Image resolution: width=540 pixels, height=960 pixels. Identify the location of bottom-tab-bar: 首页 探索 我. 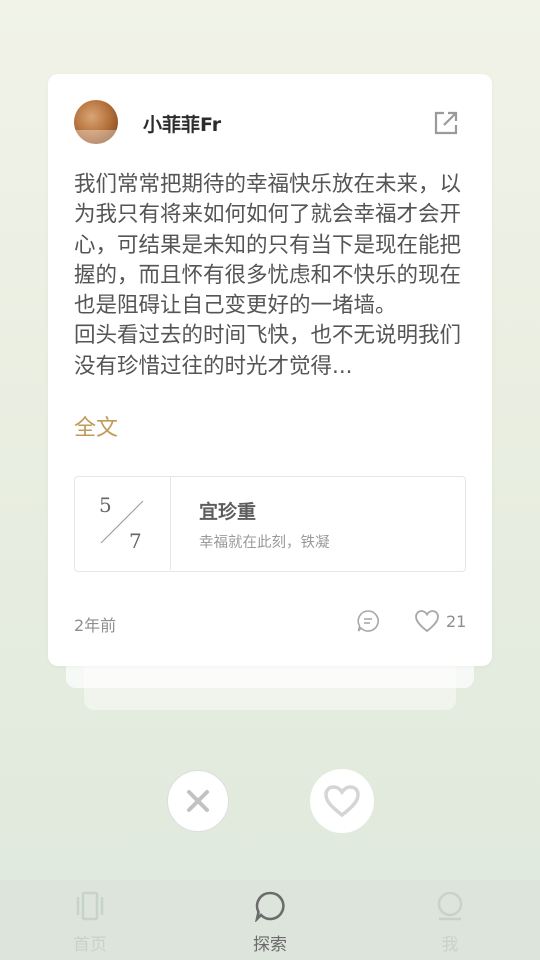
(270, 920).